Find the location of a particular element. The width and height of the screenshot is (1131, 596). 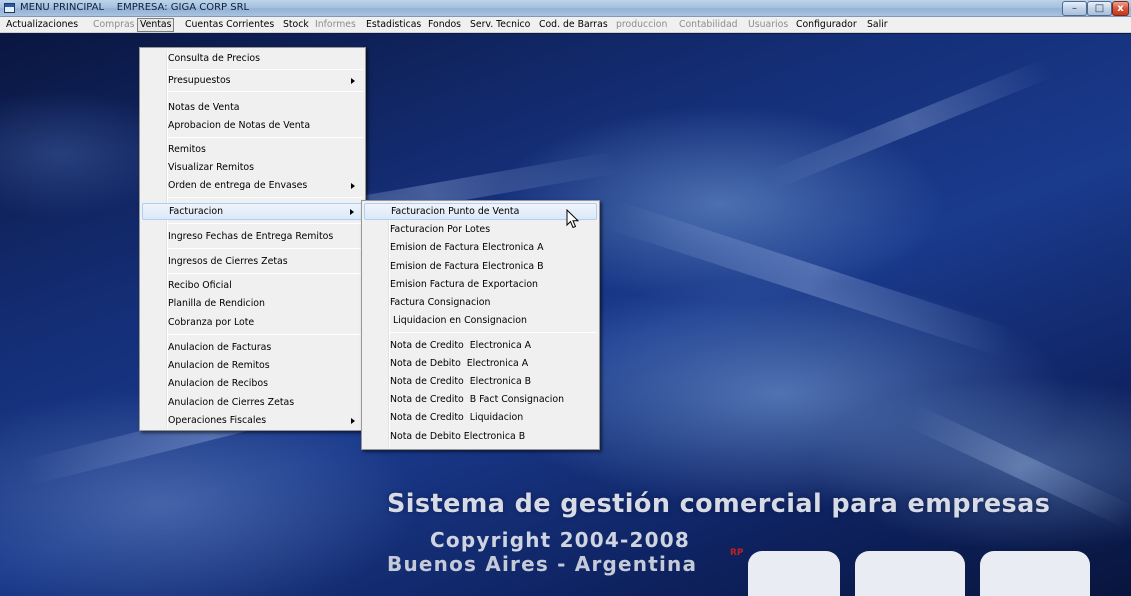

menu-item-planilla-de-rendicion: Planilla de Rendicion is located at coordinates (252, 303).